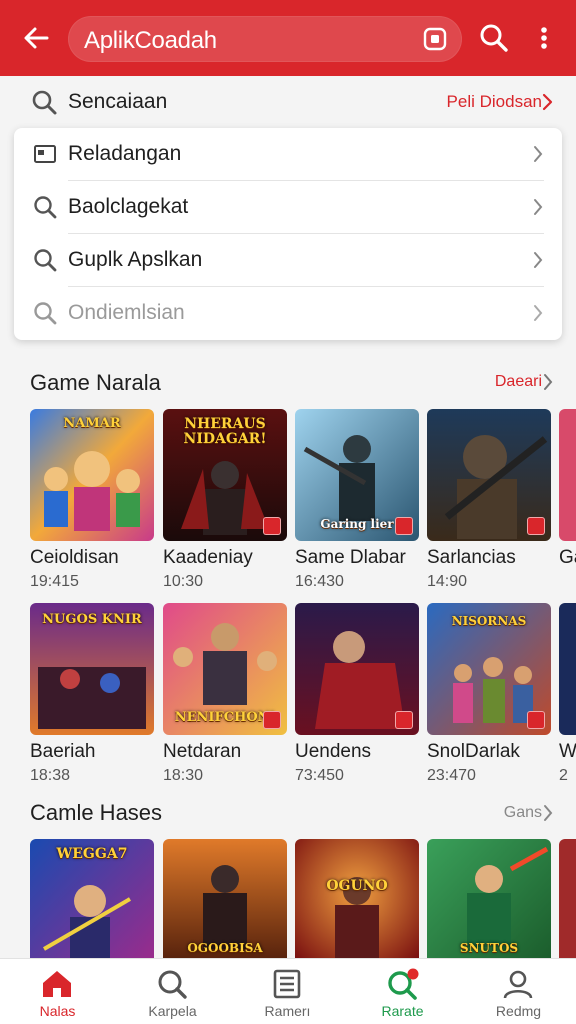 The height and width of the screenshot is (1024, 576). I want to click on game-art-title: NAMAR, so click(92, 423).